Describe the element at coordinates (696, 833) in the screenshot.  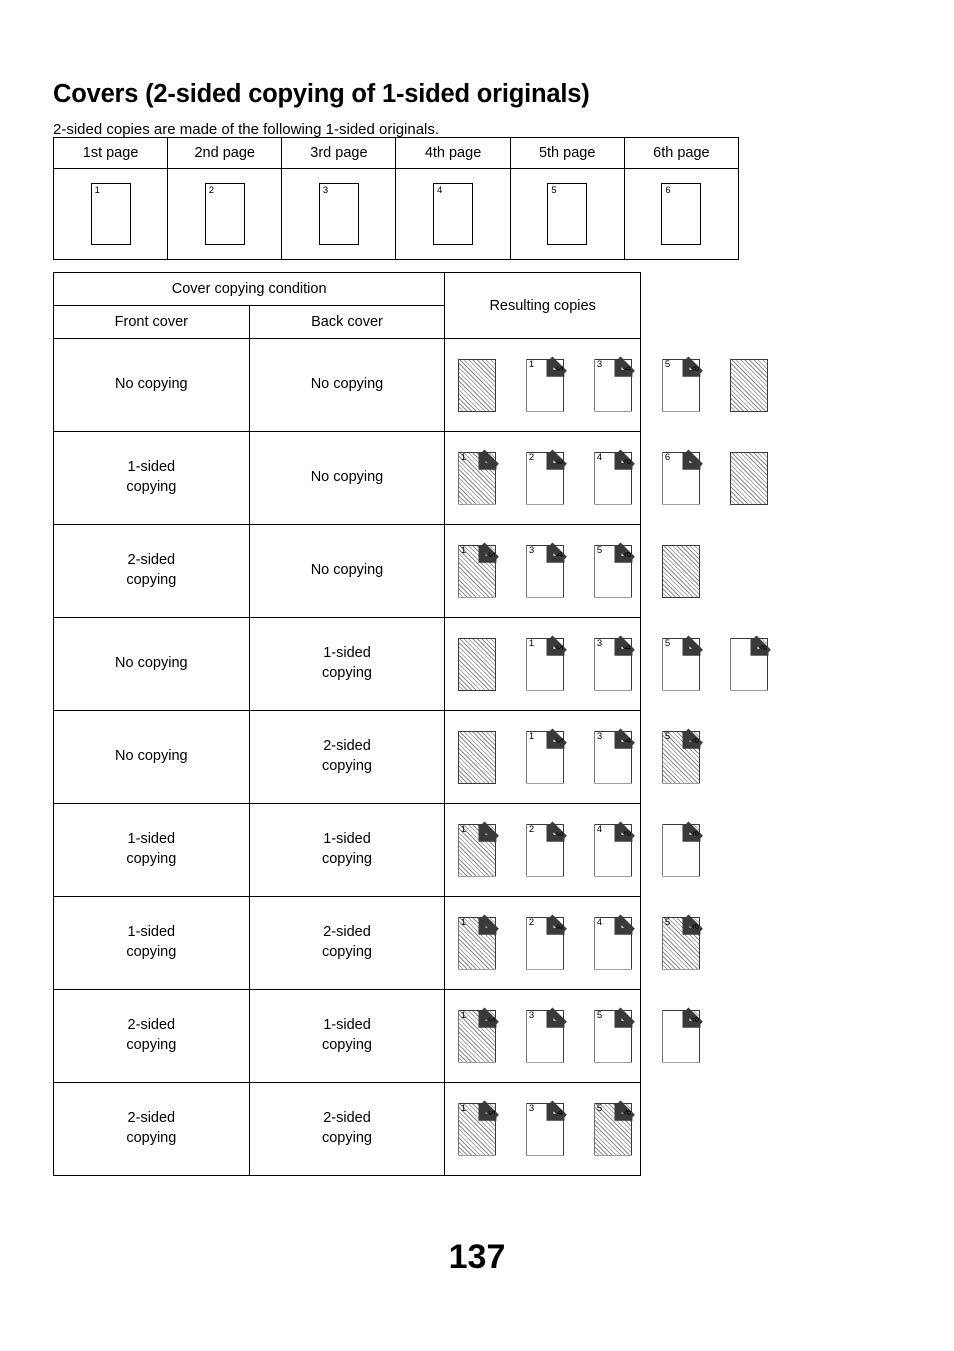
I see `sheet-back-number: 6` at that location.